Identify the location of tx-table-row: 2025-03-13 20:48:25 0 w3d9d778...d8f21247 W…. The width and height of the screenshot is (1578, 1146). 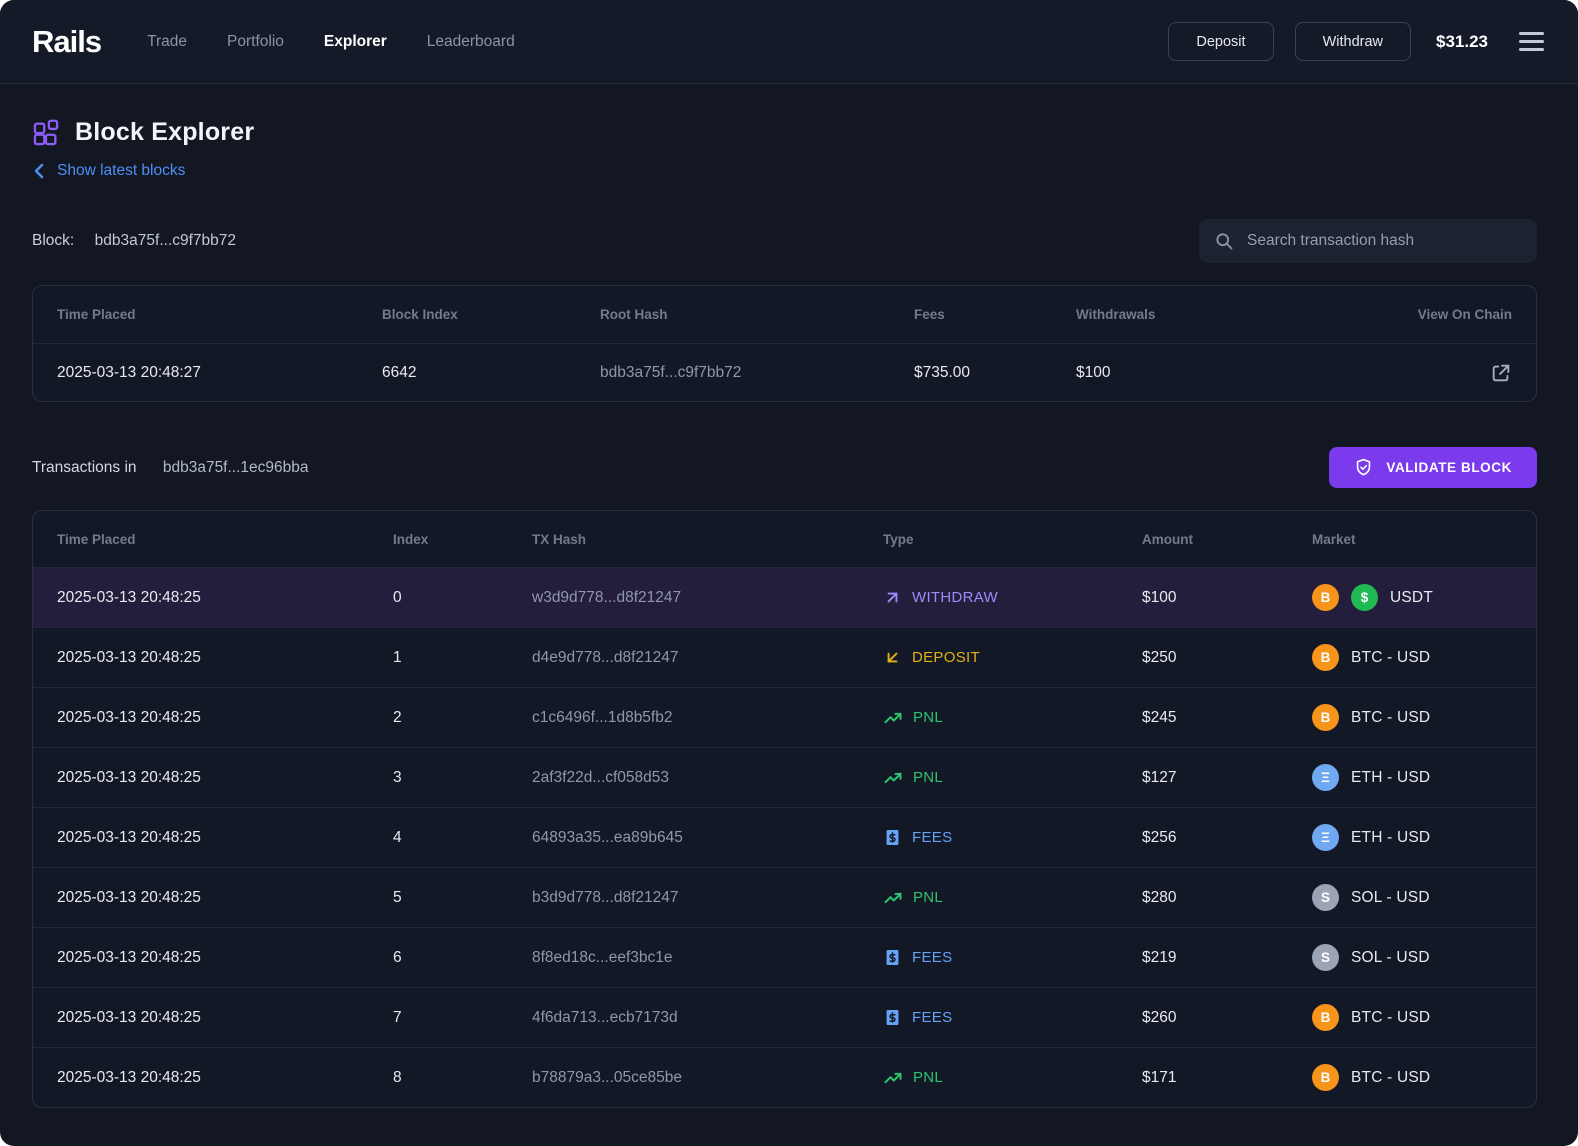
(784, 597).